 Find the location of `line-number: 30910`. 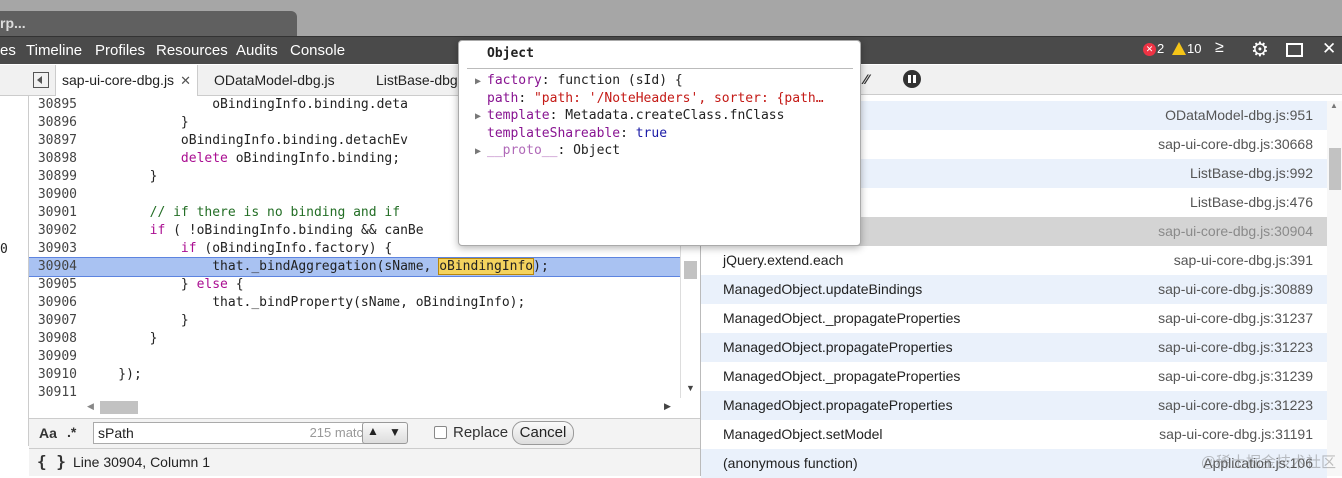

line-number: 30910 is located at coordinates (53, 375).